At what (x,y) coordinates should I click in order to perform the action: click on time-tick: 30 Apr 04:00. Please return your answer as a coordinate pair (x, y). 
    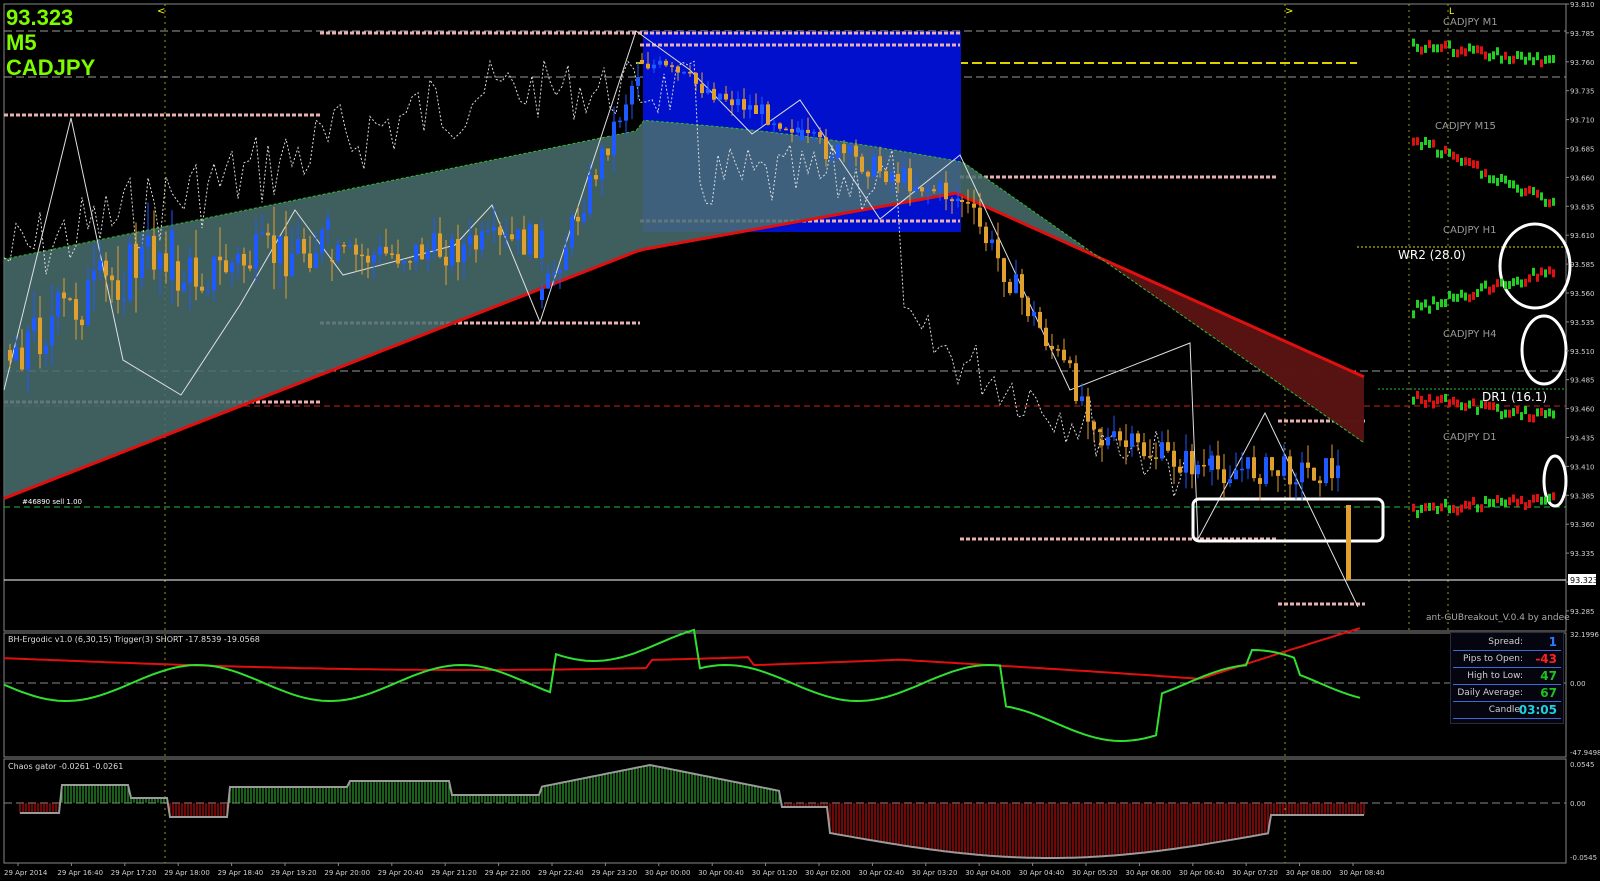
    Looking at the image, I should click on (988, 873).